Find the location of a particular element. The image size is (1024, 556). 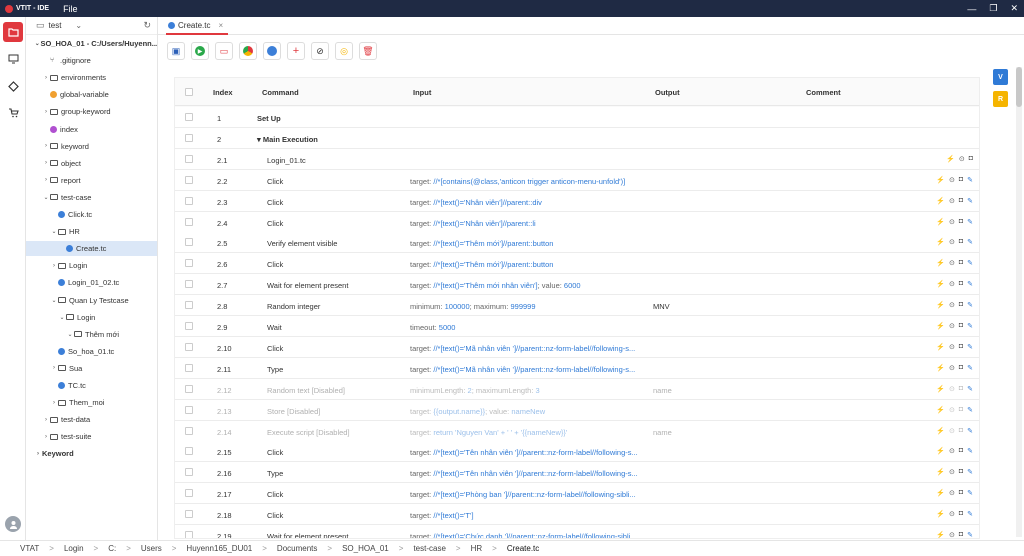

tree-item: › Login is located at coordinates (91, 265).